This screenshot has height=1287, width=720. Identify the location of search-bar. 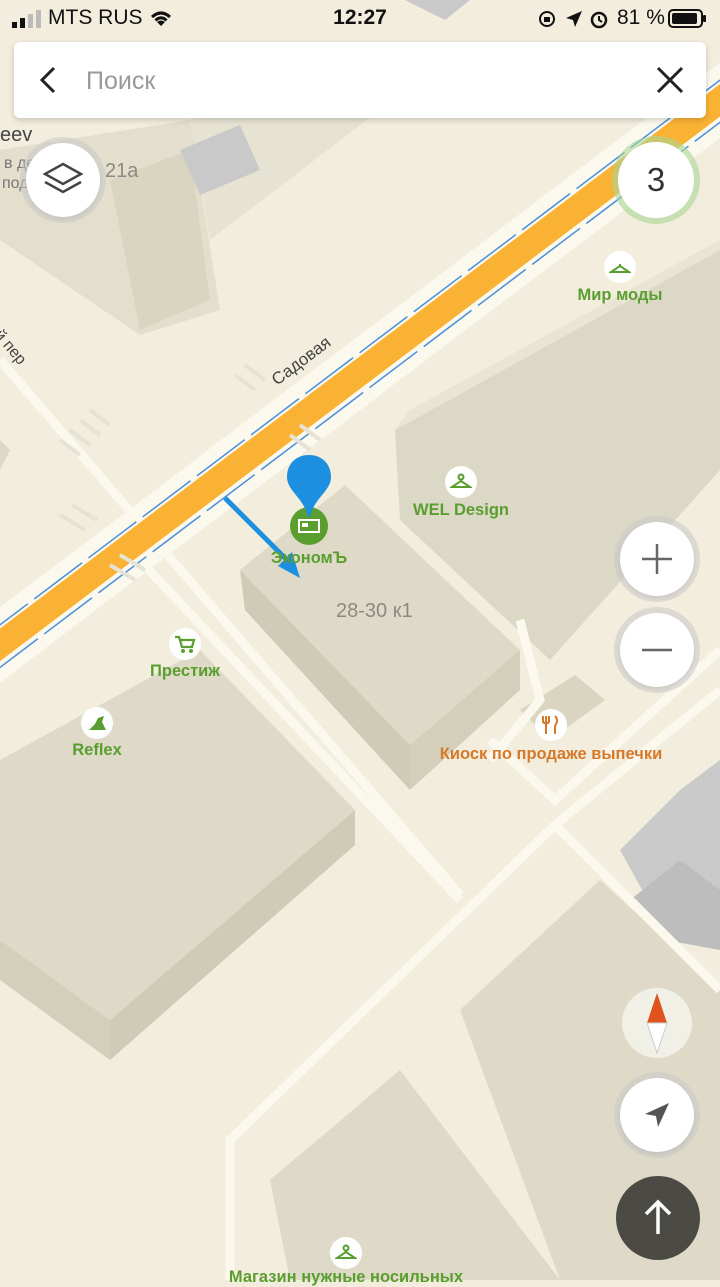
(360, 80).